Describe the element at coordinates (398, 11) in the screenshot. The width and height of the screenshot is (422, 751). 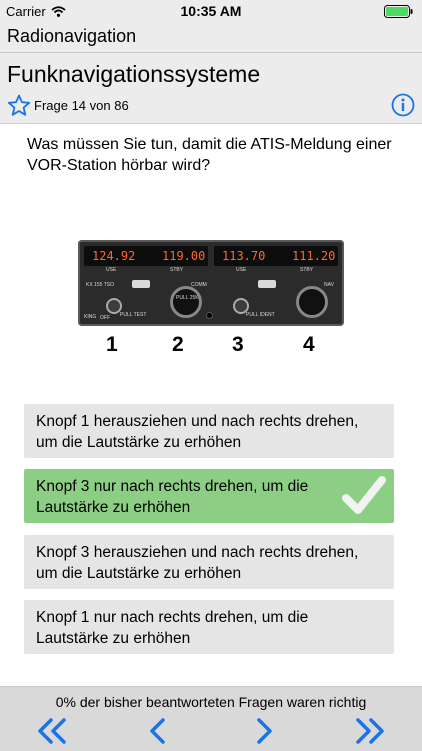
I see `battery-icon` at that location.